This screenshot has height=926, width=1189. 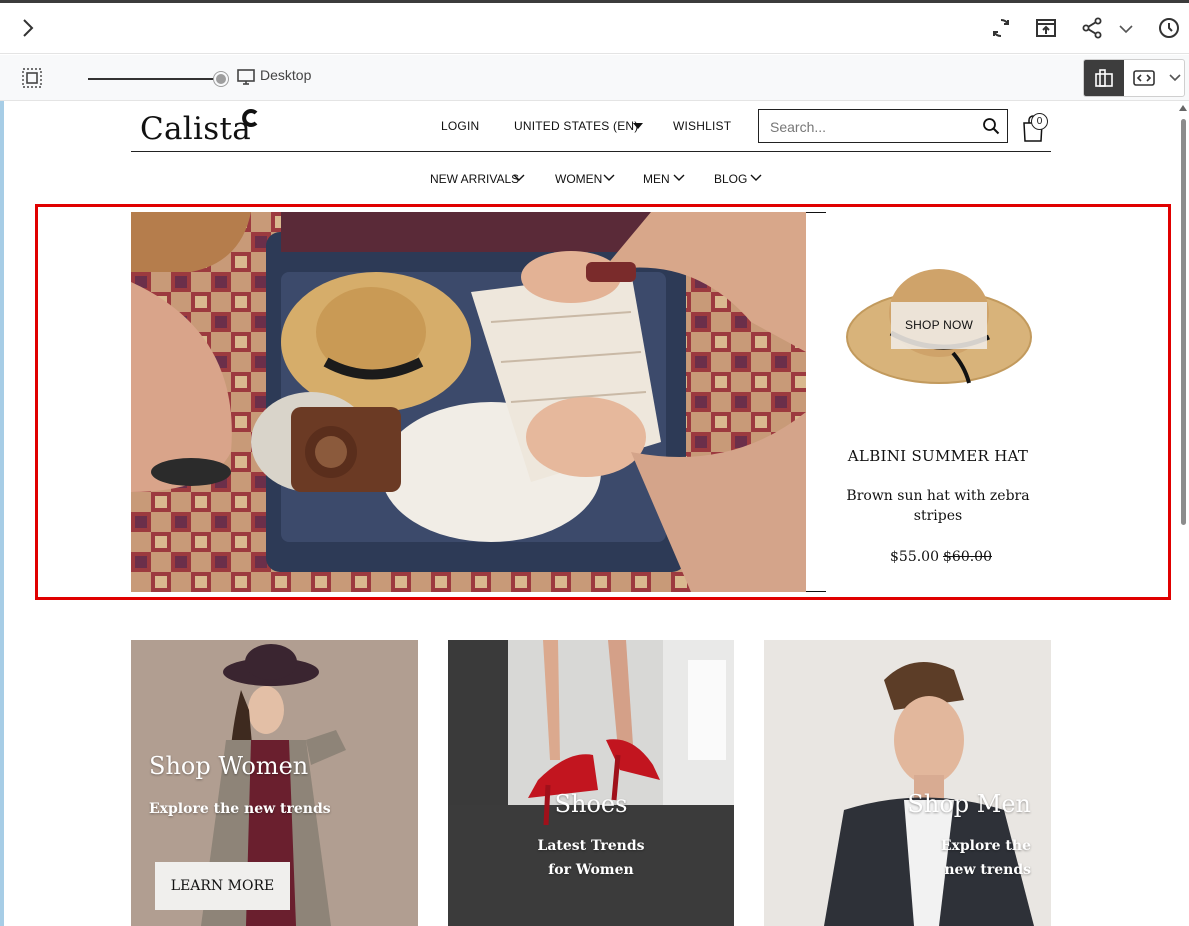 I want to click on view-mode-group, so click(x=1134, y=78).